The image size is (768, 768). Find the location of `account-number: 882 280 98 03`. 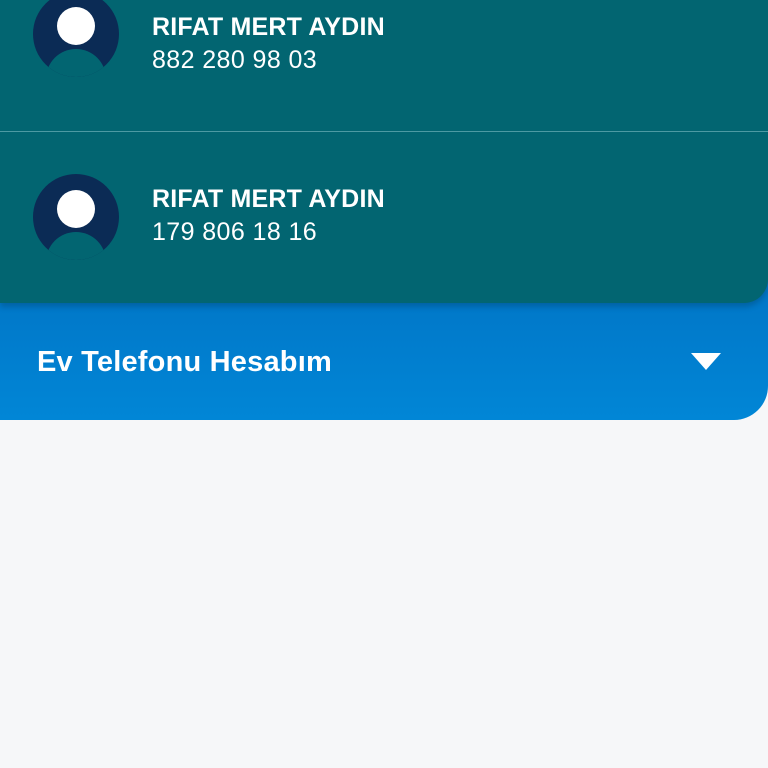

account-number: 882 280 98 03 is located at coordinates (235, 60).